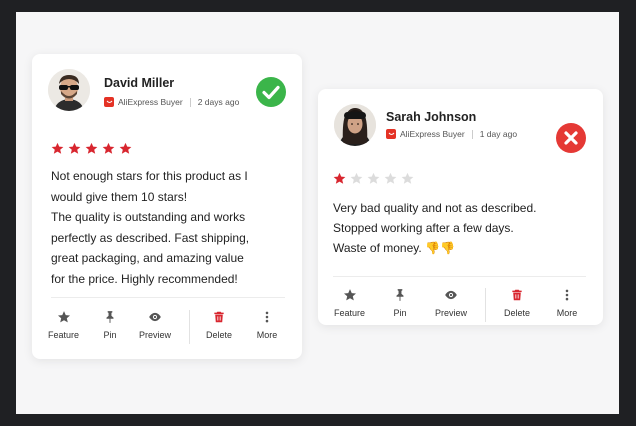 The image size is (636, 426). I want to click on review-line: perfectly as described. Fast shipping,, so click(150, 237).